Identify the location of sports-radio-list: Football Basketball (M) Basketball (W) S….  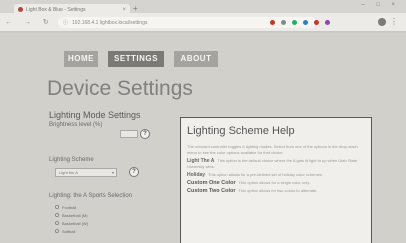
(71, 219).